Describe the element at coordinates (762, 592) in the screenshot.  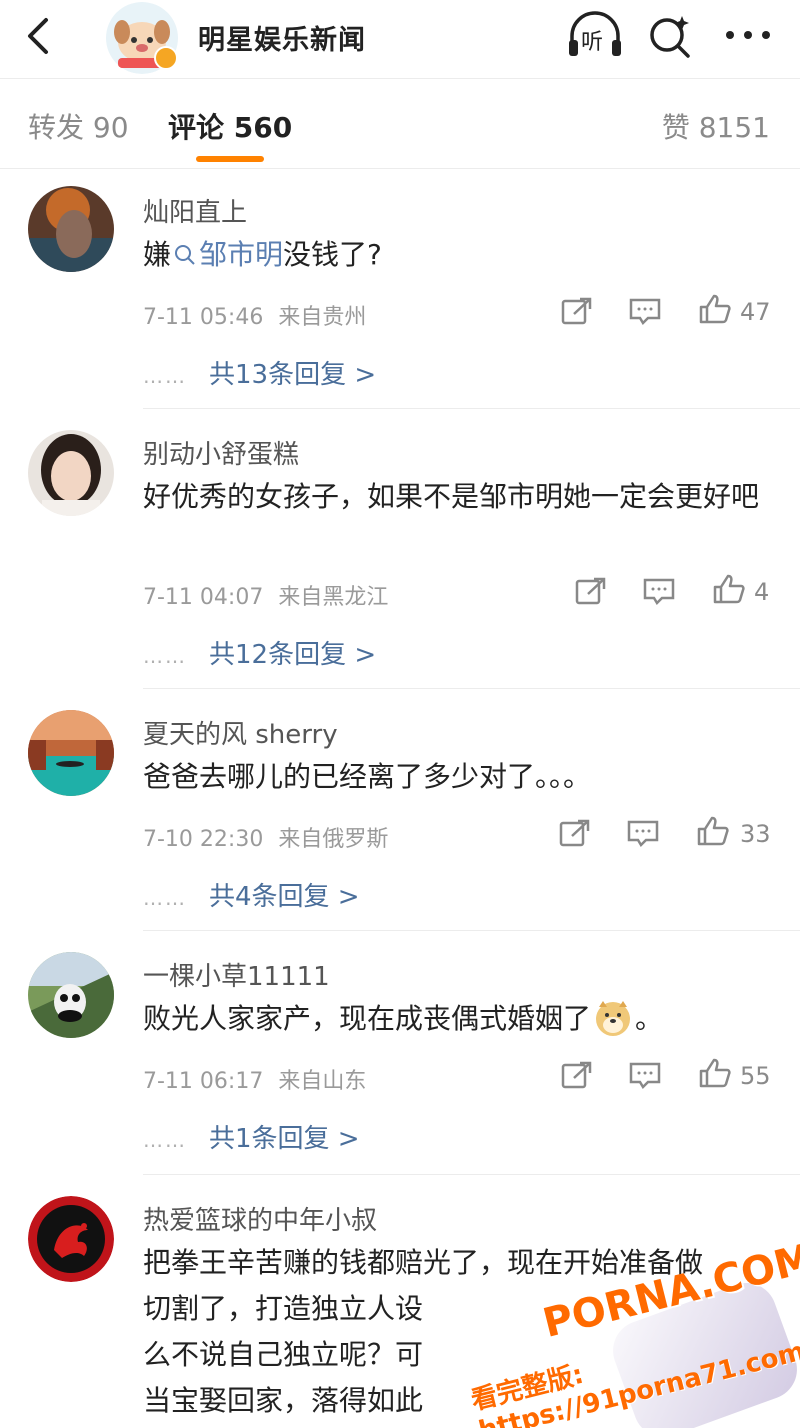
I see `like-count: 4` at that location.